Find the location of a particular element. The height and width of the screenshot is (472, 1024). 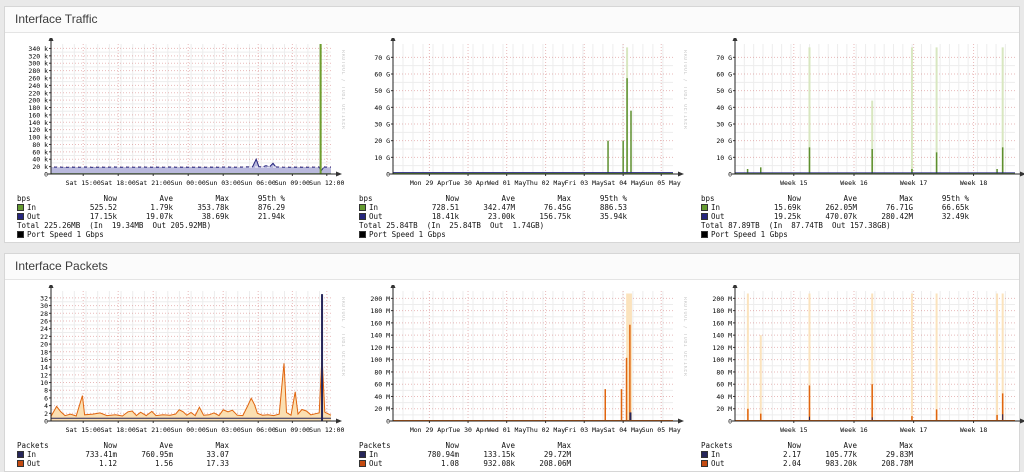

legend-row-out: Out 1.08 932.08k 208.06M is located at coordinates (525, 463).